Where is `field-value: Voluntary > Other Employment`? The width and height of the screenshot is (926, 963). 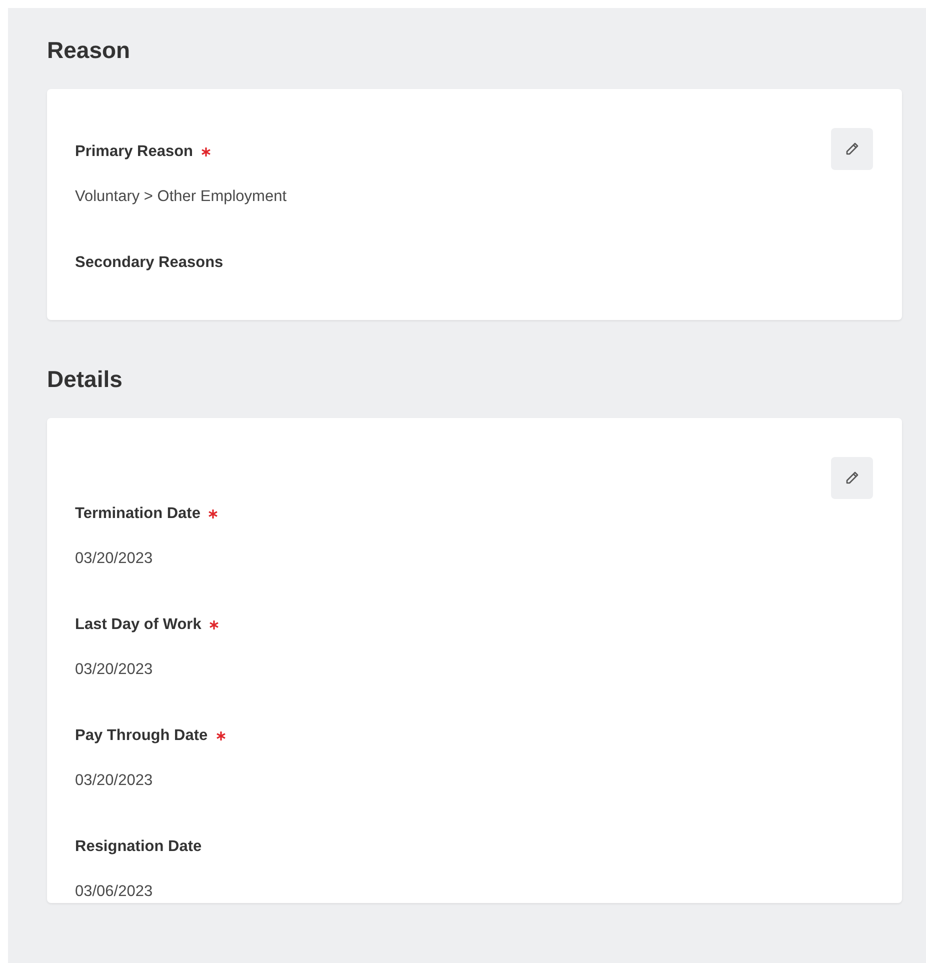 field-value: Voluntary > Other Employment is located at coordinates (181, 197).